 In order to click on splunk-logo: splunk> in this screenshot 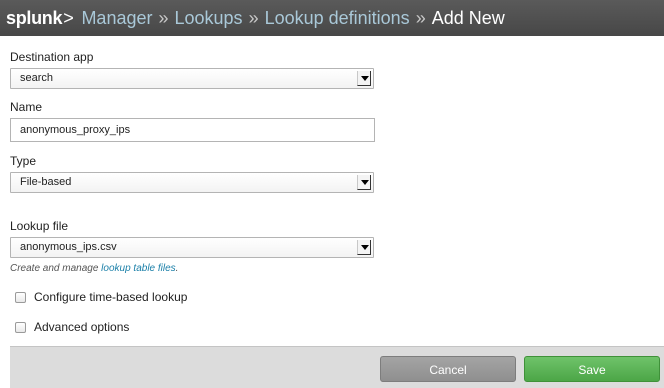, I will do `click(40, 18)`.